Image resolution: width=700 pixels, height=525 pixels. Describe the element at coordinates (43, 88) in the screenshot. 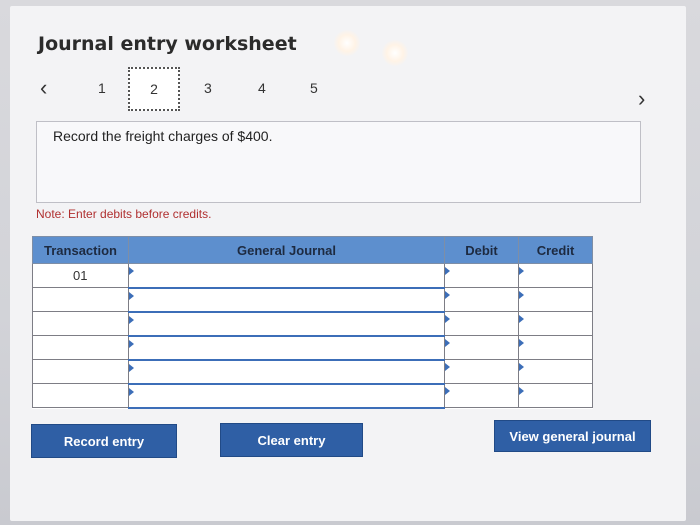

I see `chevron-left-icon: ‹` at that location.